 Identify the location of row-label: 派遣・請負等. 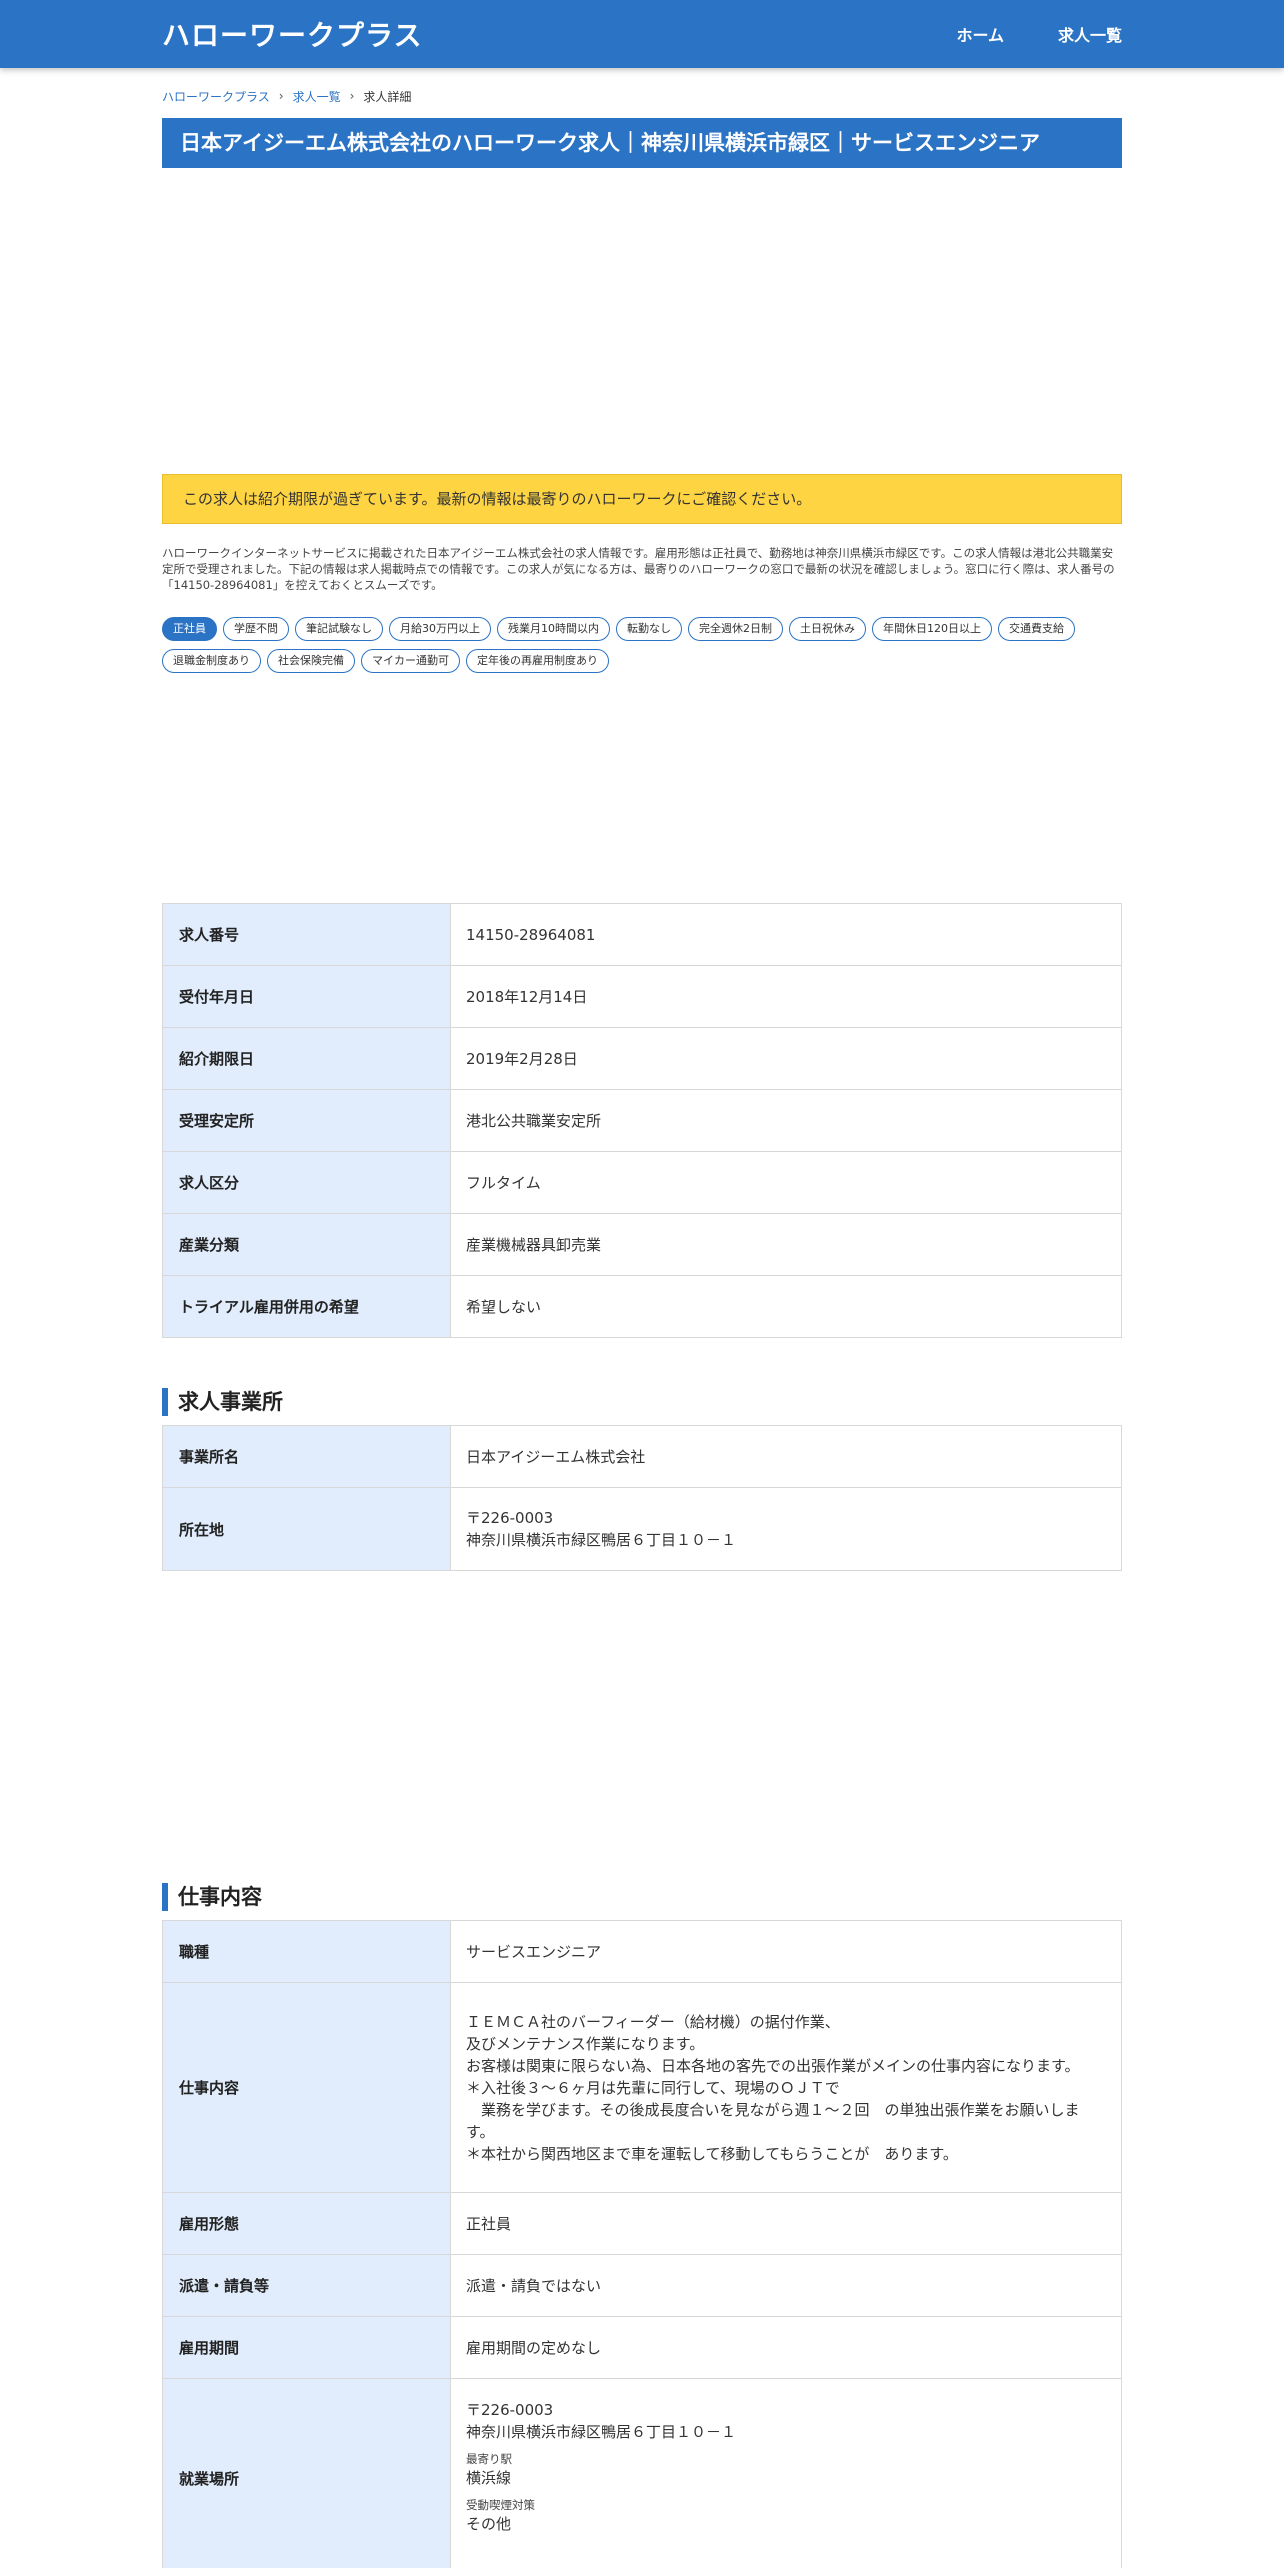
(306, 2285).